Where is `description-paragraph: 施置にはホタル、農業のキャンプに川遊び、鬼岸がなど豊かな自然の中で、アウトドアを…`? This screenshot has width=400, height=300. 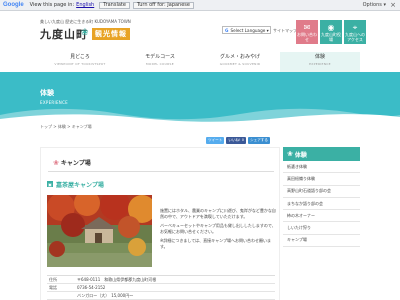 description-paragraph: 施置にはホタル、農業のキャンプに川遊び、鬼岸がなど豊かな自然の中で、アウトドアを… is located at coordinates (218, 213).